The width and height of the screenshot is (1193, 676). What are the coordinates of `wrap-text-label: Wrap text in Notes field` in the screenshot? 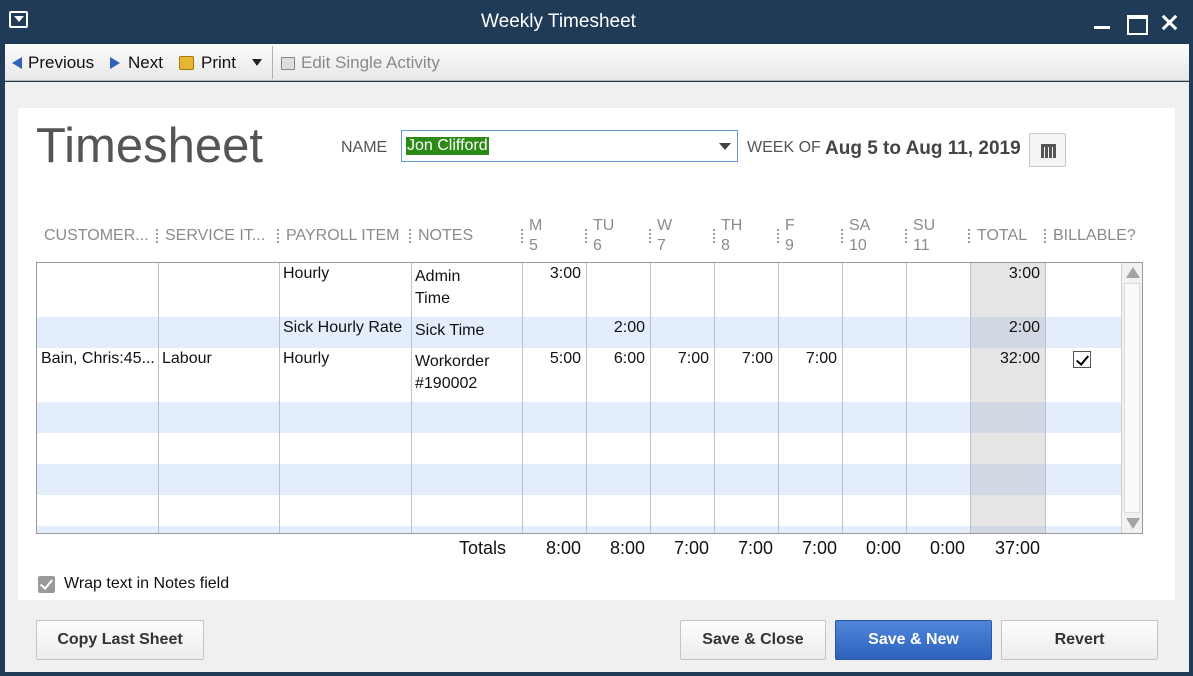 It's located at (146, 584).